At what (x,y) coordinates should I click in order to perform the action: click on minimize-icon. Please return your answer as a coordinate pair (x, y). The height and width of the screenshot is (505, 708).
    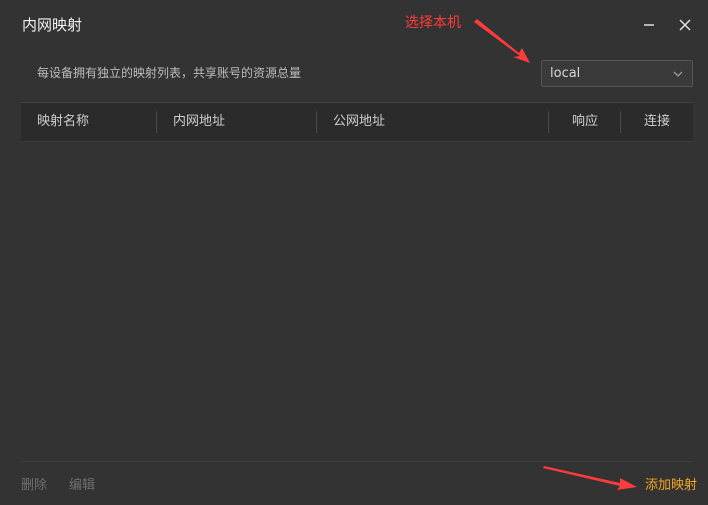
    Looking at the image, I should click on (649, 25).